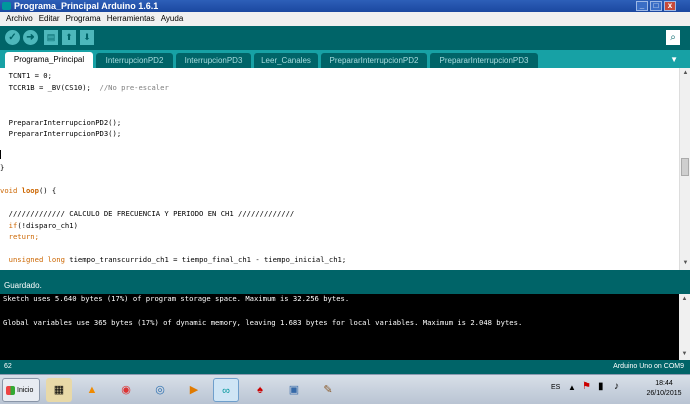  Describe the element at coordinates (134, 87) in the screenshot. I see `code-comment: //No pre-escaler` at that location.